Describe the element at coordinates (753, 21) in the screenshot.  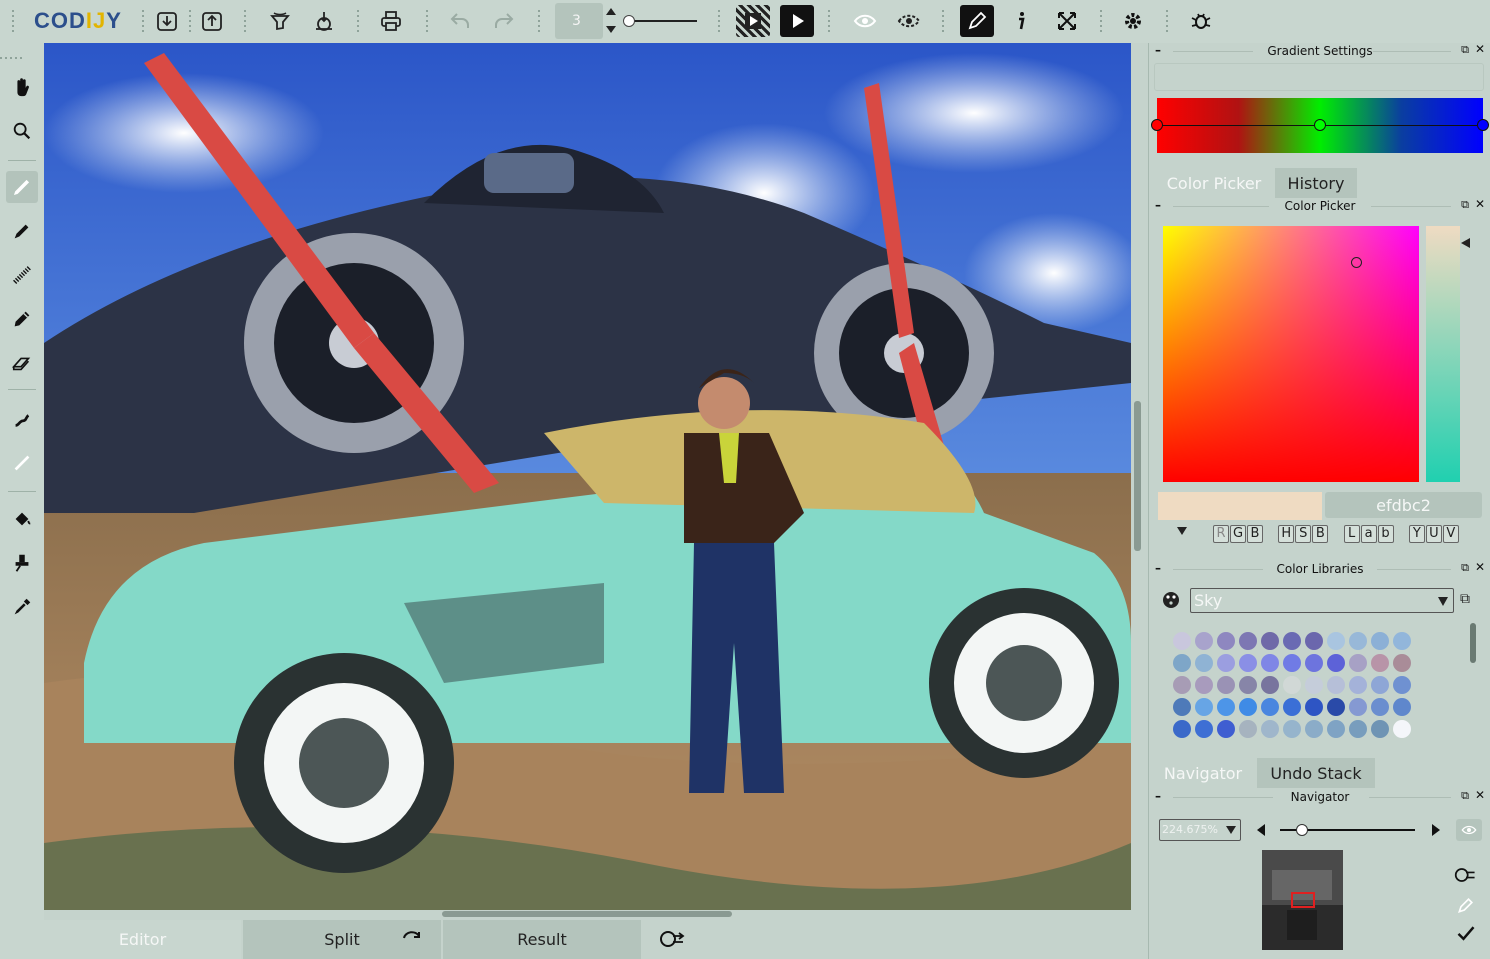
I see `preview-hatched-button` at that location.